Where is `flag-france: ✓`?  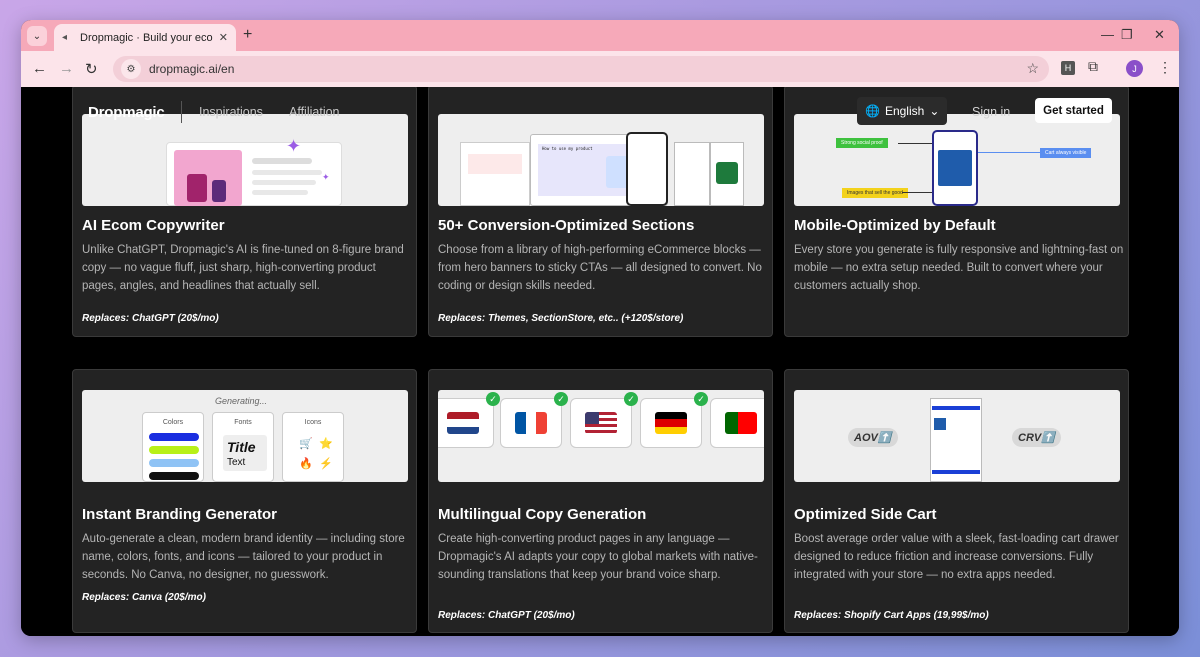
flag-france: ✓ is located at coordinates (534, 420).